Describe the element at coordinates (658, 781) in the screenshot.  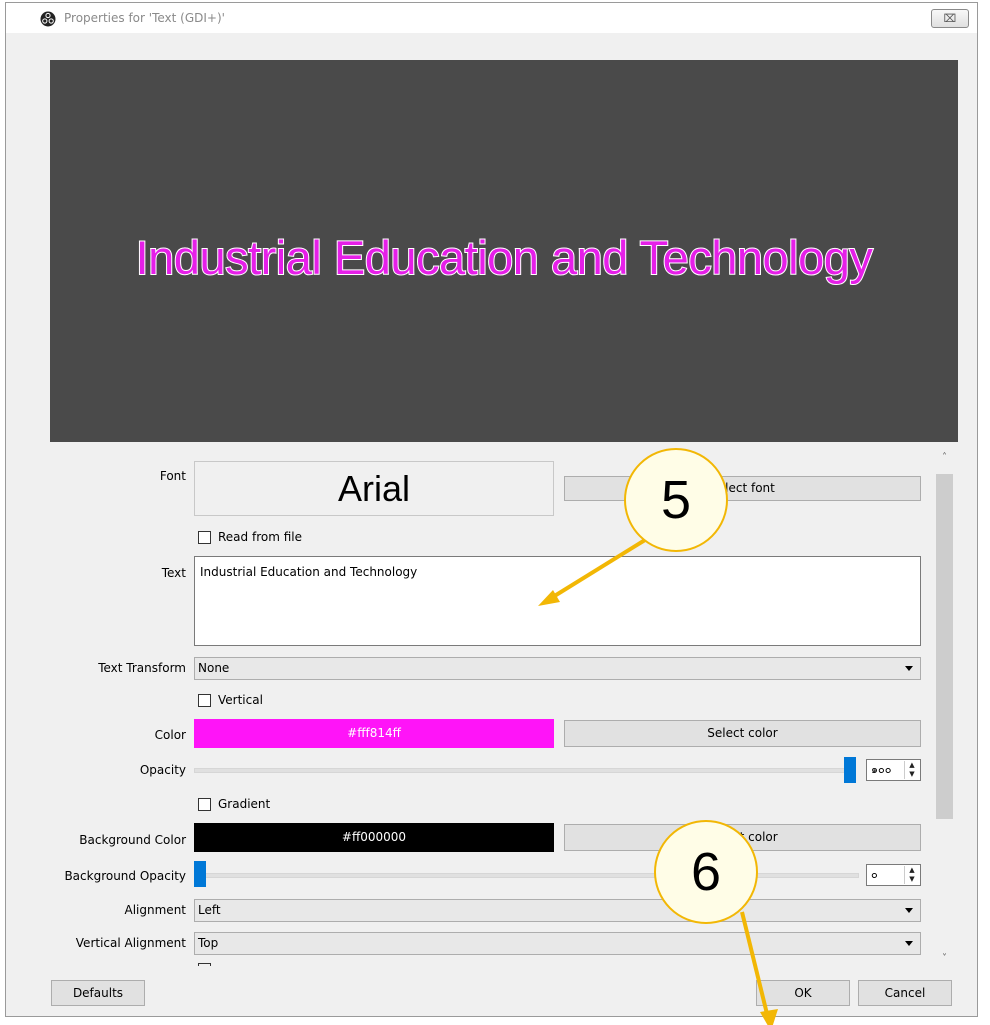
I see `annotation-arrows` at that location.